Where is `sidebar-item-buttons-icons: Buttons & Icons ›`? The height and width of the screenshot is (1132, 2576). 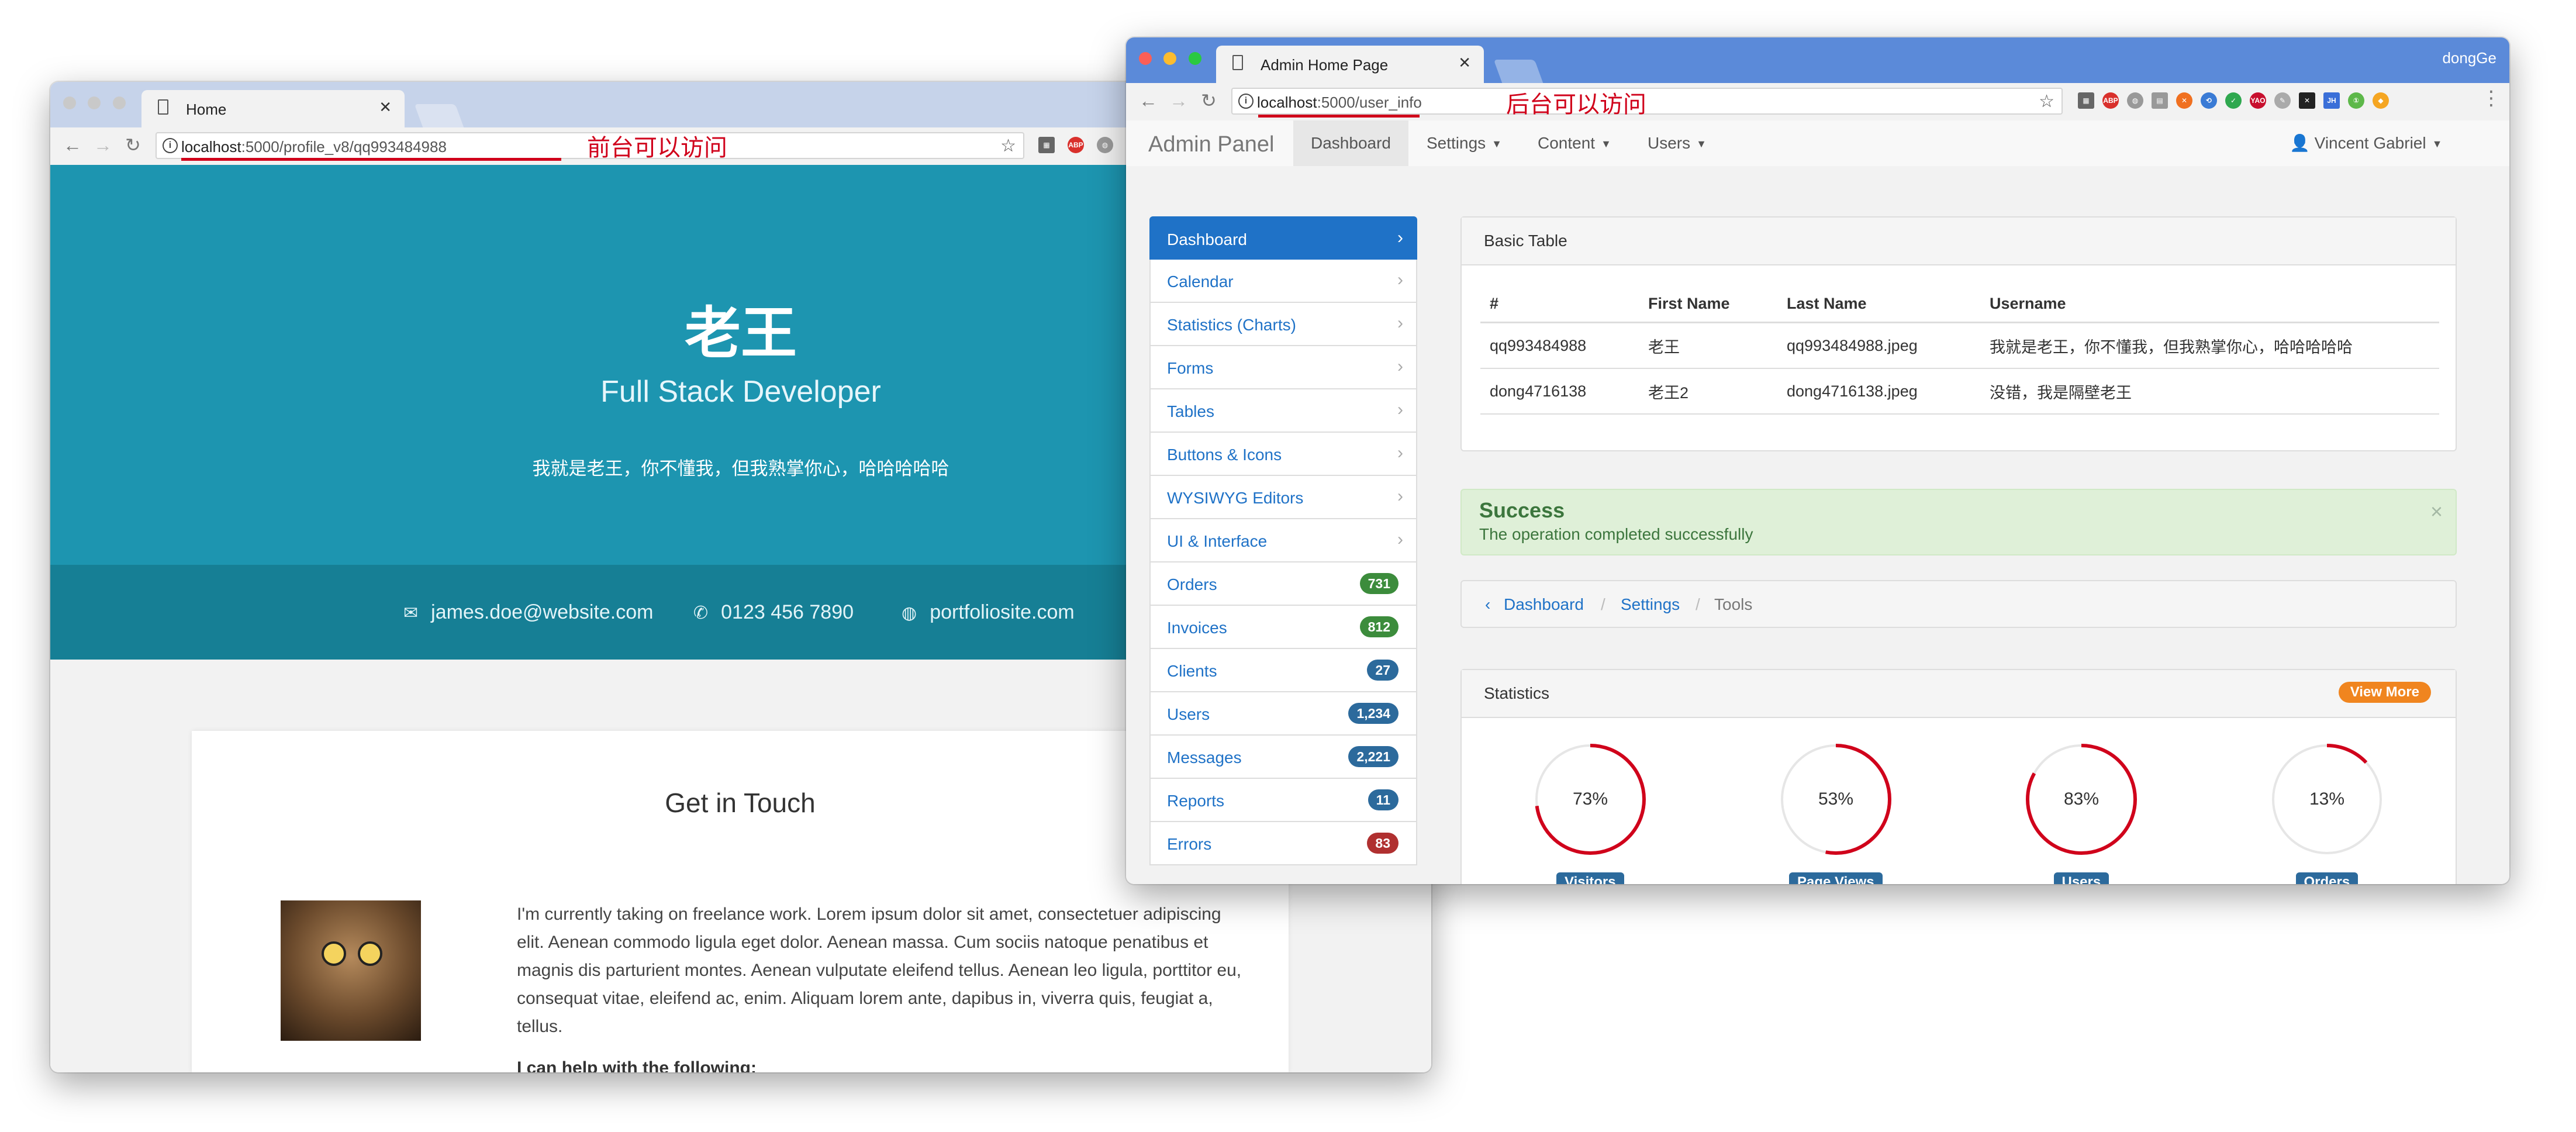 sidebar-item-buttons-icons: Buttons & Icons › is located at coordinates (1283, 454).